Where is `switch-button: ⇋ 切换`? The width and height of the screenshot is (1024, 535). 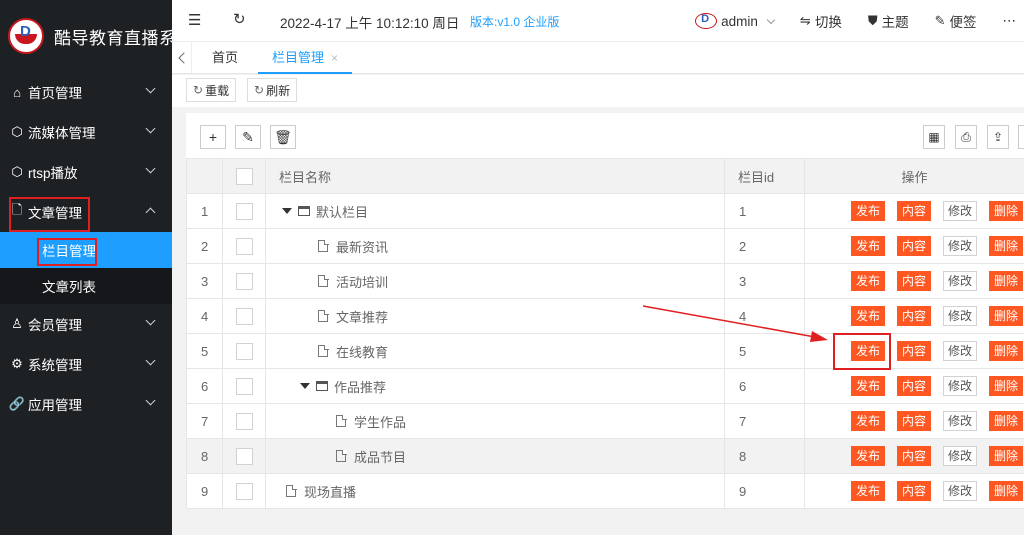
switch-button: ⇋ 切换 is located at coordinates (821, 21).